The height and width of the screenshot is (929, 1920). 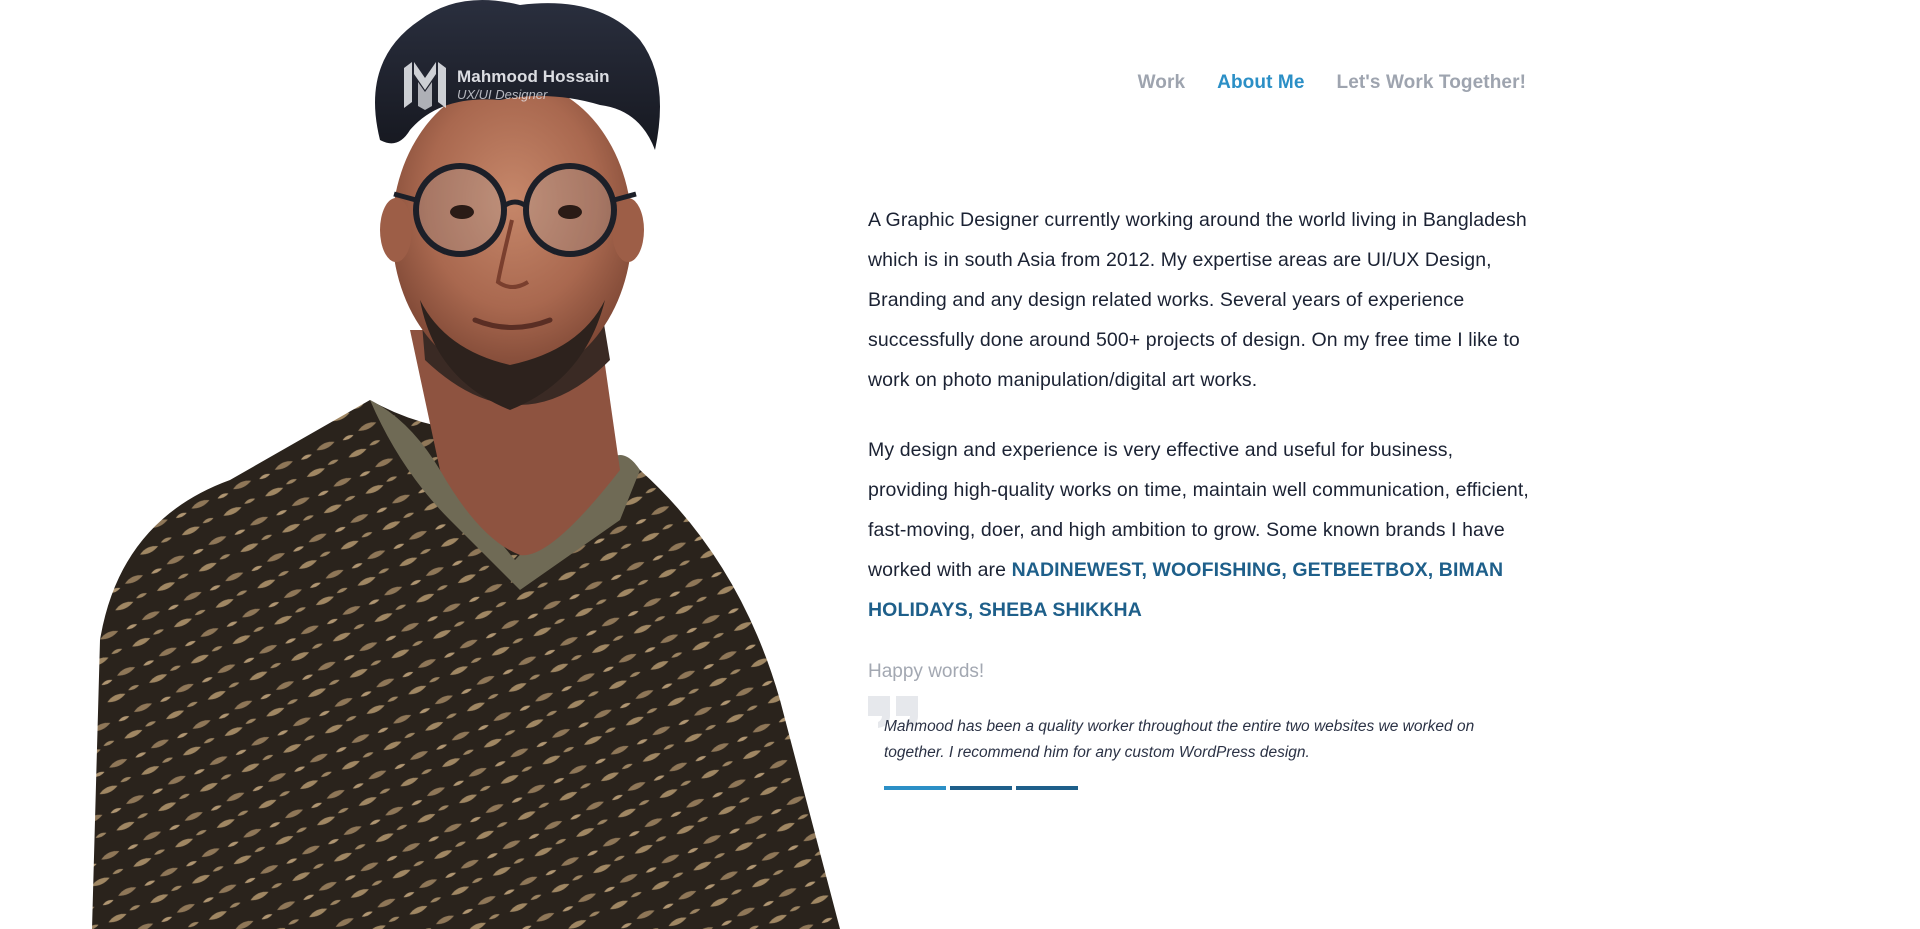 I want to click on nav-lets-work-together: Let's Work Together!, so click(x=1432, y=83).